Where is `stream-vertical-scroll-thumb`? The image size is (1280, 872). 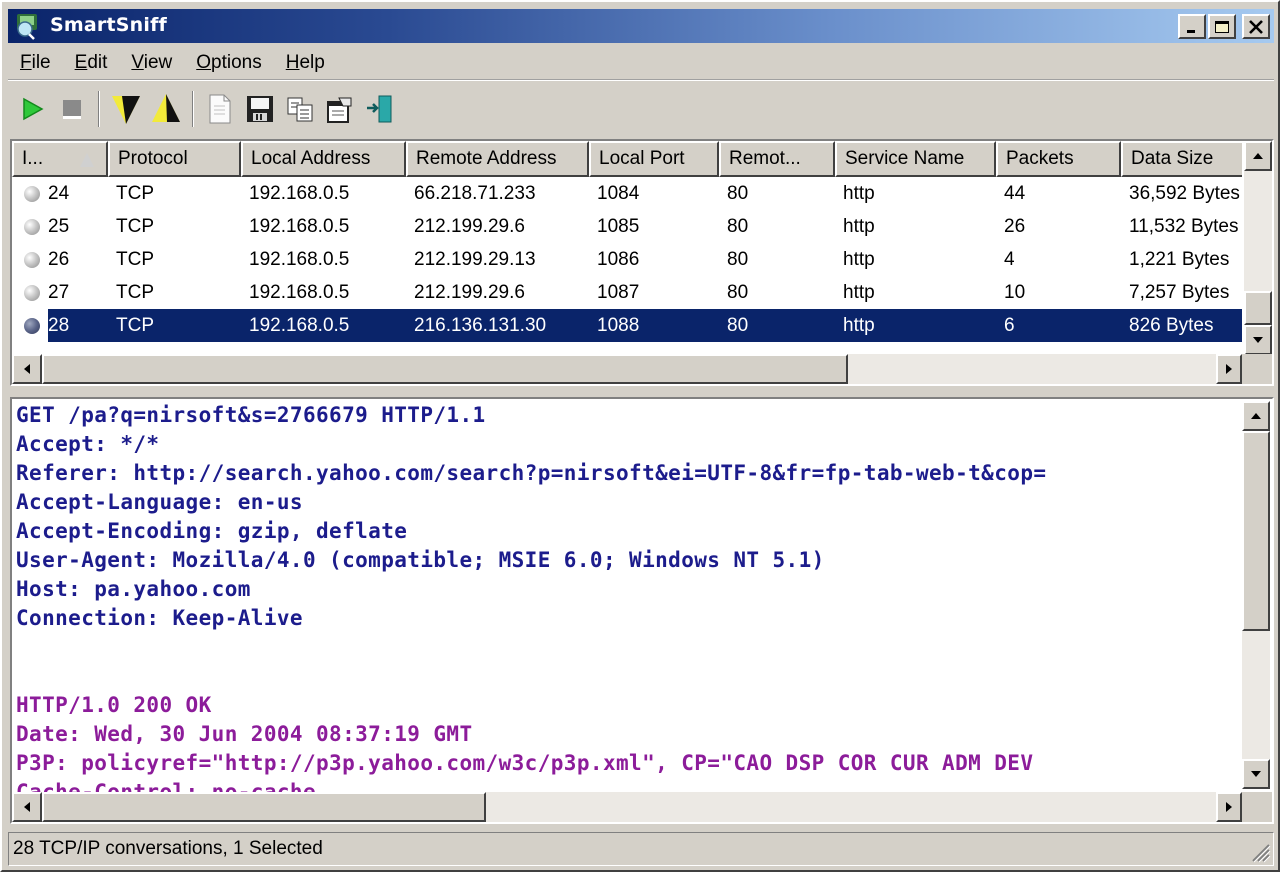
stream-vertical-scroll-thumb is located at coordinates (1256, 531).